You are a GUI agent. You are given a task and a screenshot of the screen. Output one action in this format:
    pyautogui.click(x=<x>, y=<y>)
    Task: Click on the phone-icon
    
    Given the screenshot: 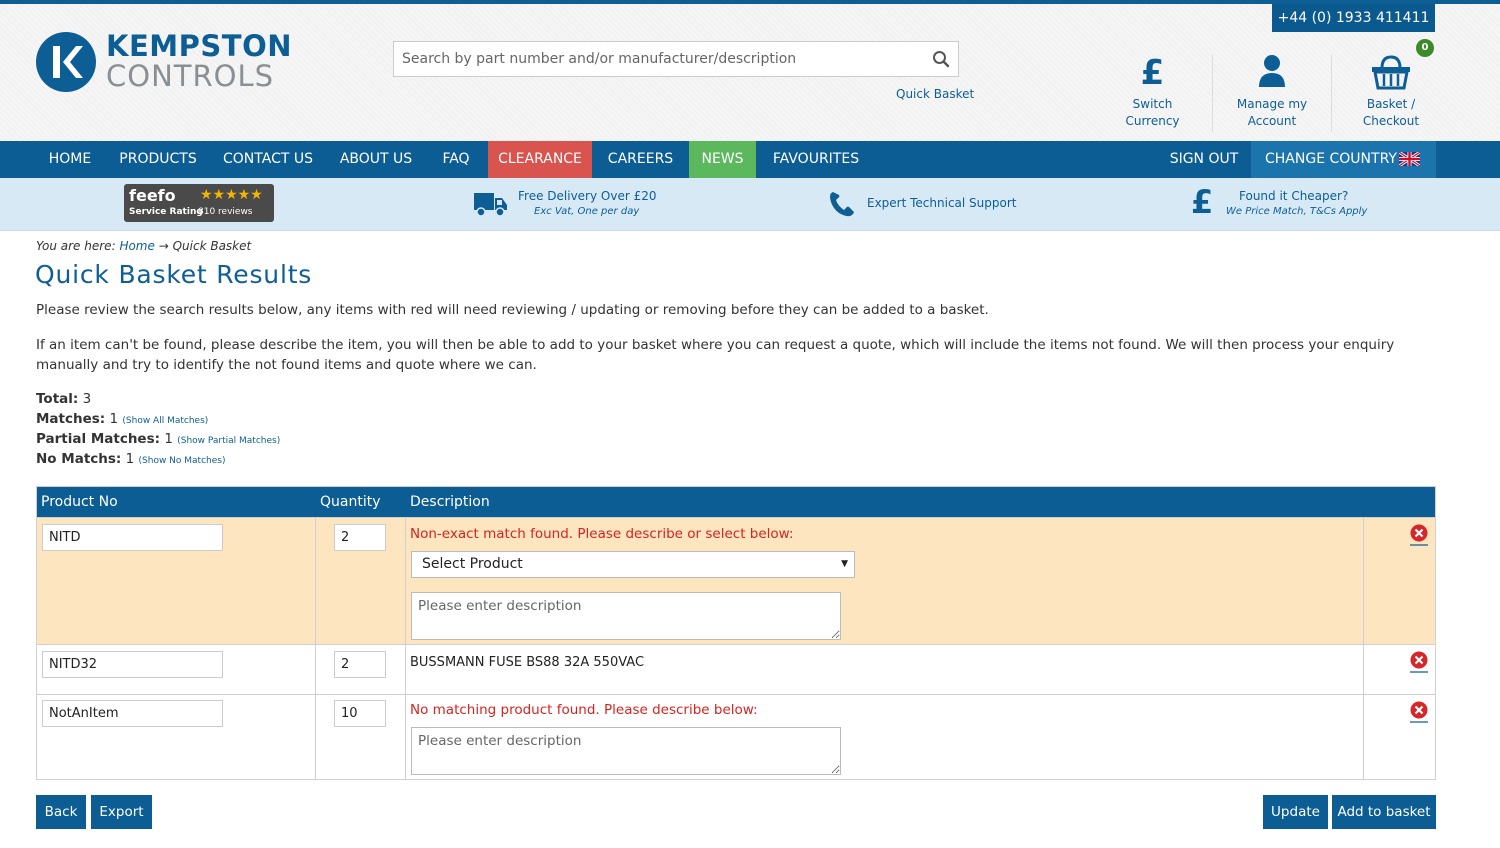 What is the action you would take?
    pyautogui.click(x=842, y=204)
    